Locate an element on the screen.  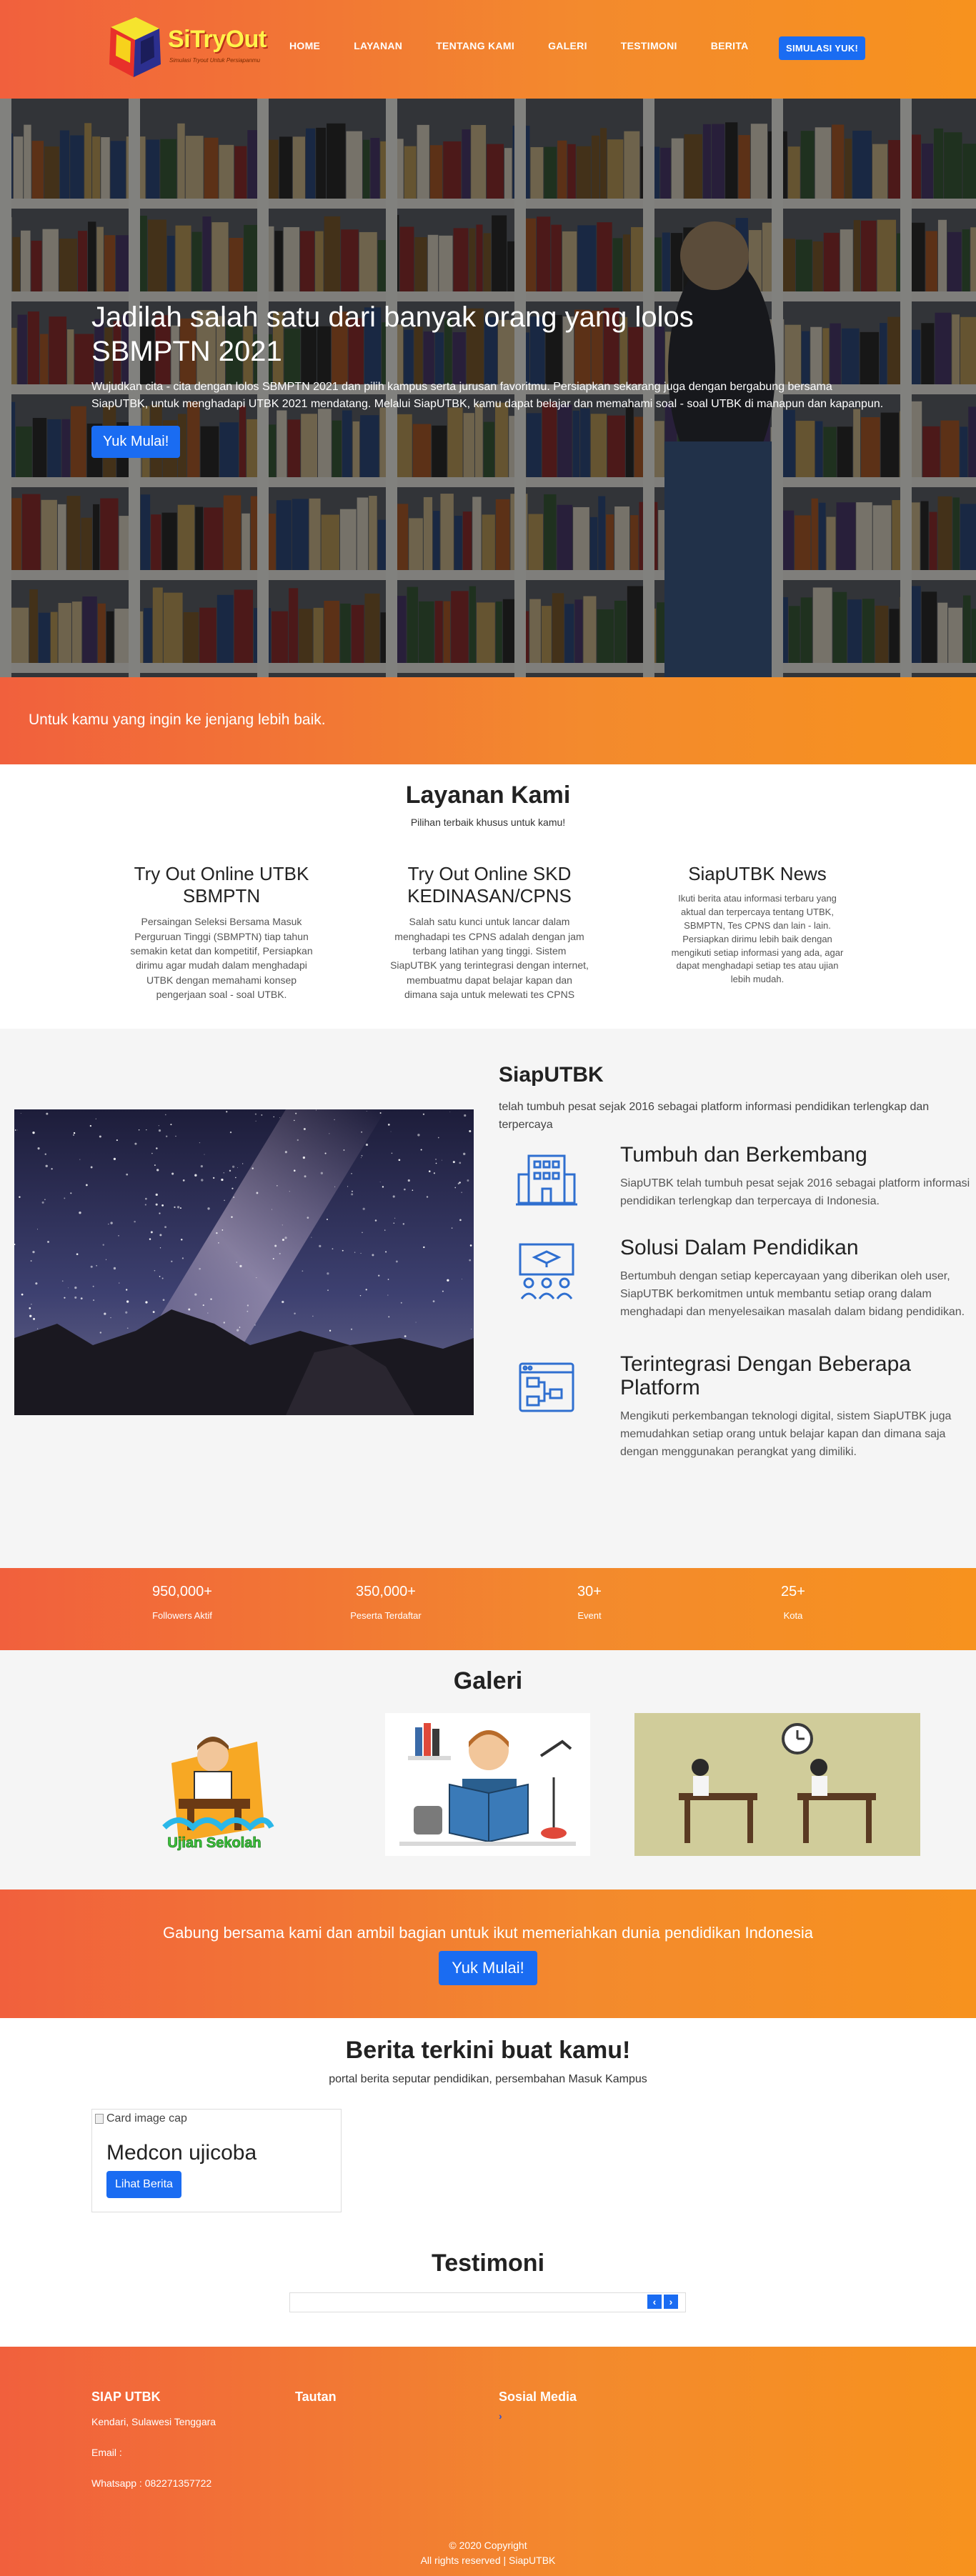
stat-value: 30+ is located at coordinates (589, 1591).